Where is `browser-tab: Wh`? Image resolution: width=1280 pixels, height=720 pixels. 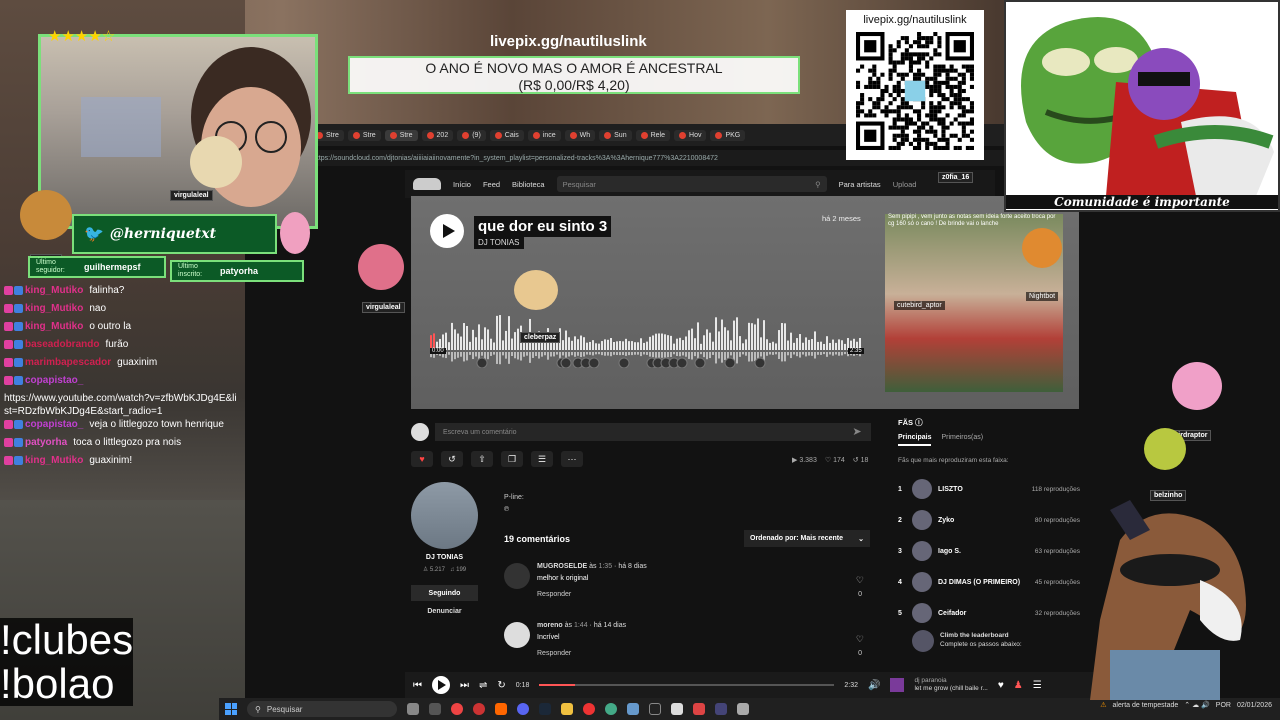
browser-tab: Wh is located at coordinates (580, 135).